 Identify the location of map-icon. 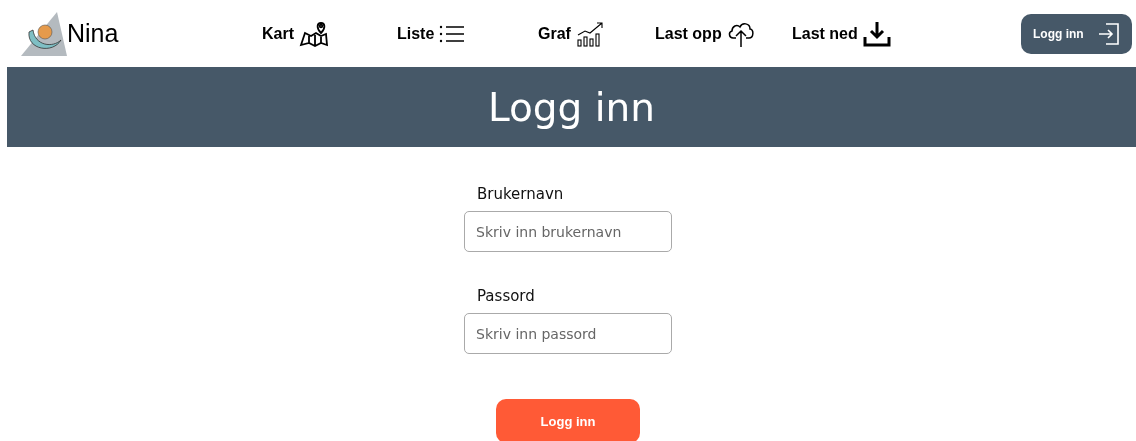
(314, 33).